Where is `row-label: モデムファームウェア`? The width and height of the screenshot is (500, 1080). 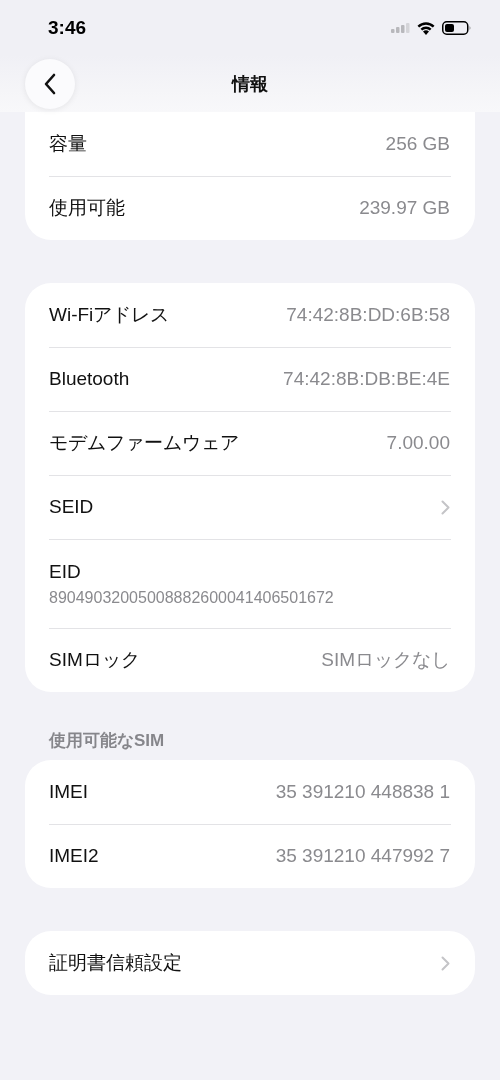 row-label: モデムファームウェア is located at coordinates (144, 443).